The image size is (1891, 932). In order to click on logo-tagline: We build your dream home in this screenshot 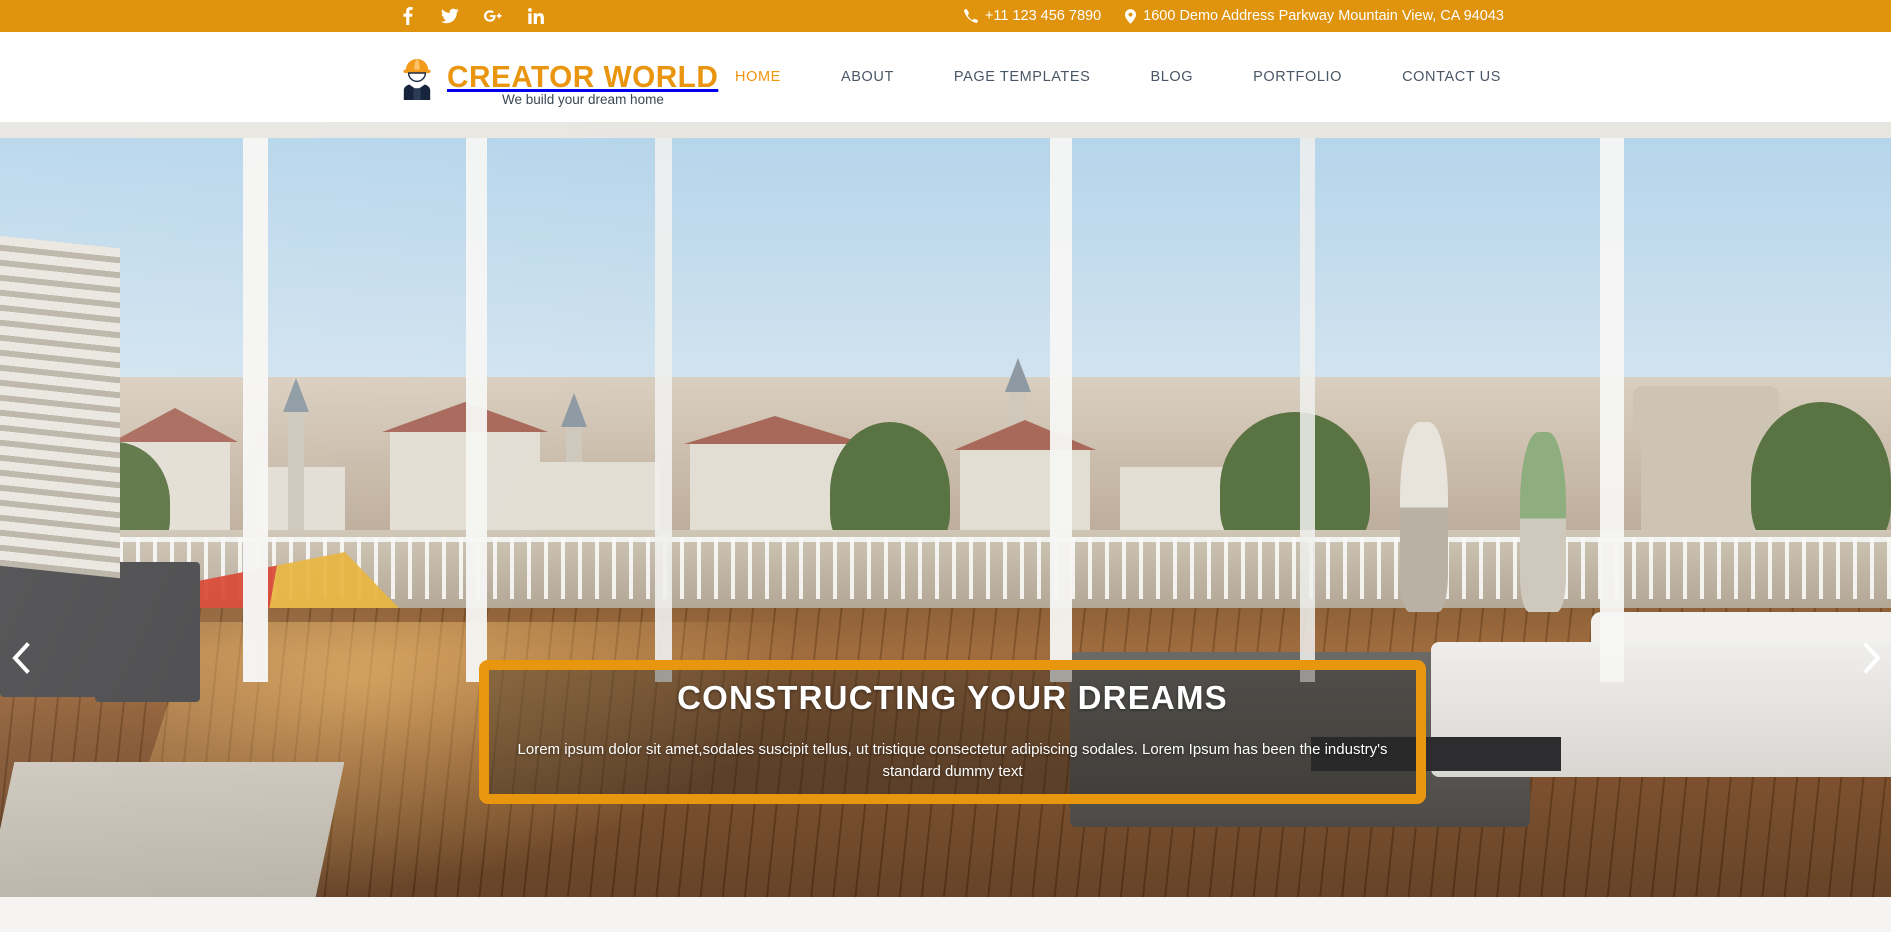, I will do `click(583, 99)`.